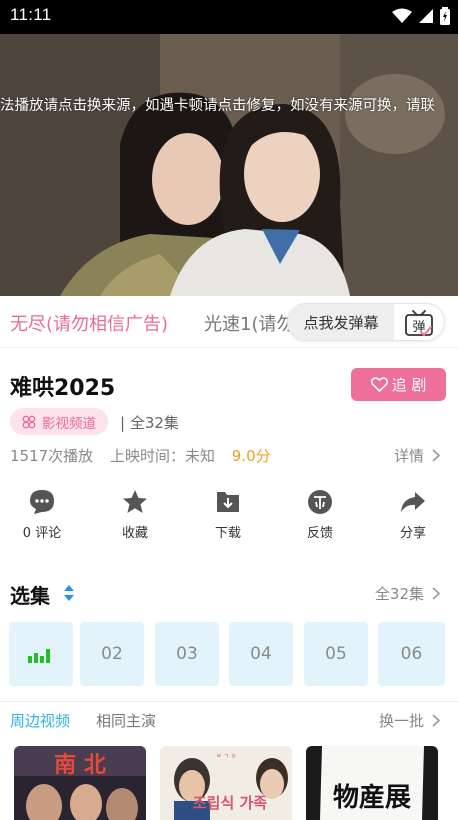  What do you see at coordinates (409, 385) in the screenshot?
I see `follow-label: 追 剧` at bounding box center [409, 385].